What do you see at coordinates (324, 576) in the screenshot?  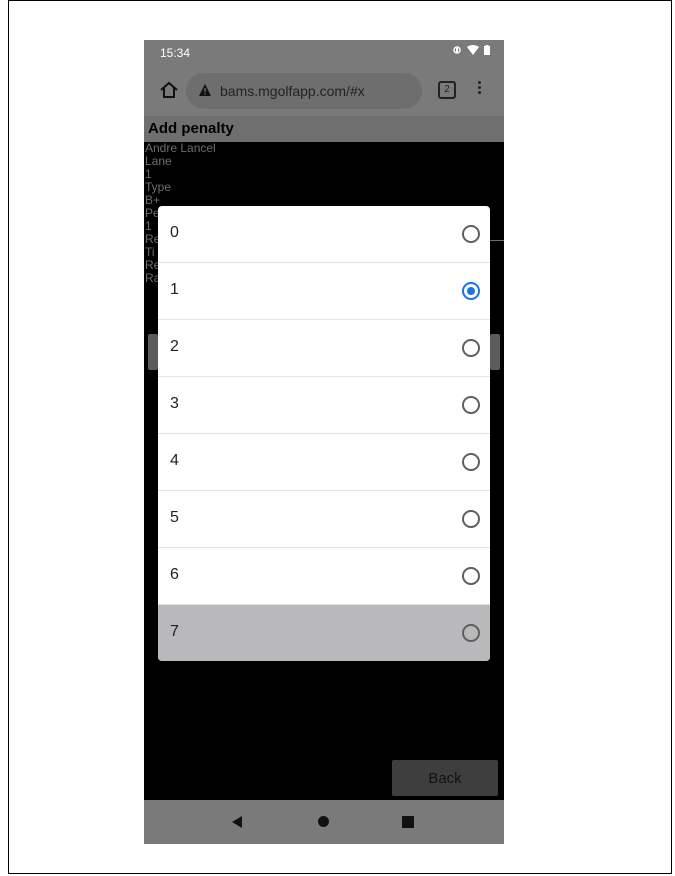 I see `option-6: 6` at bounding box center [324, 576].